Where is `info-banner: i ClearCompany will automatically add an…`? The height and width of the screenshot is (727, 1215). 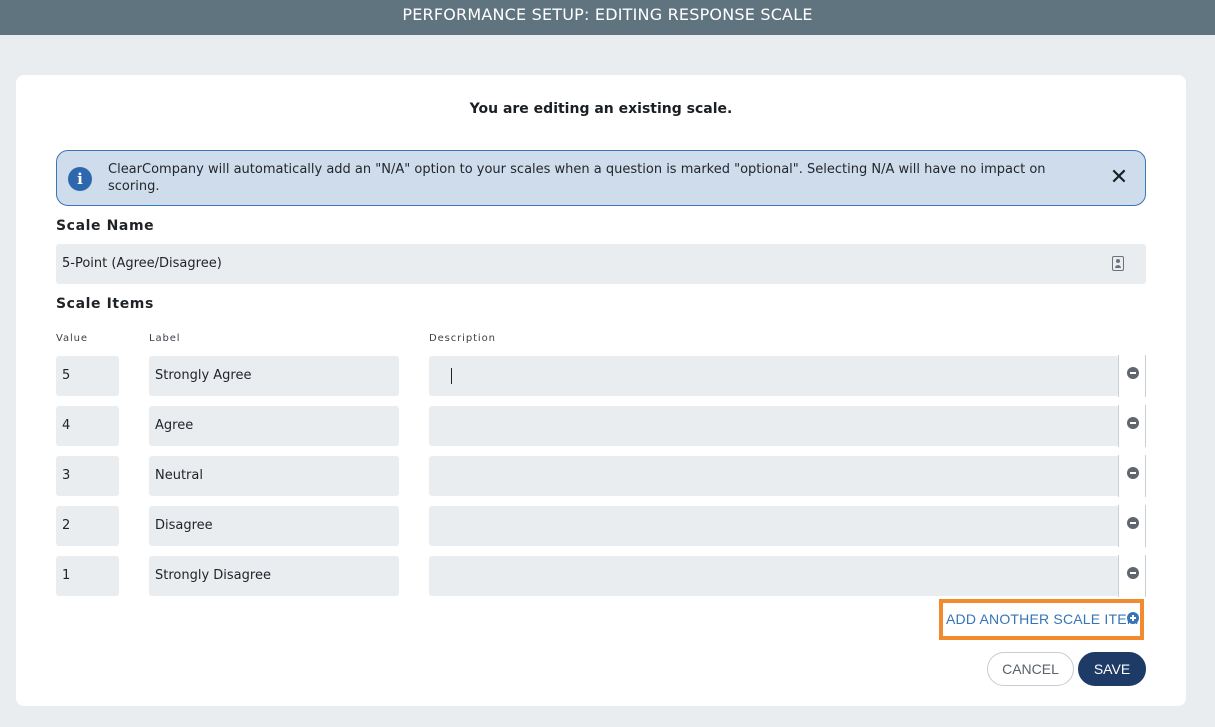
info-banner: i ClearCompany will automatically add an… is located at coordinates (601, 178).